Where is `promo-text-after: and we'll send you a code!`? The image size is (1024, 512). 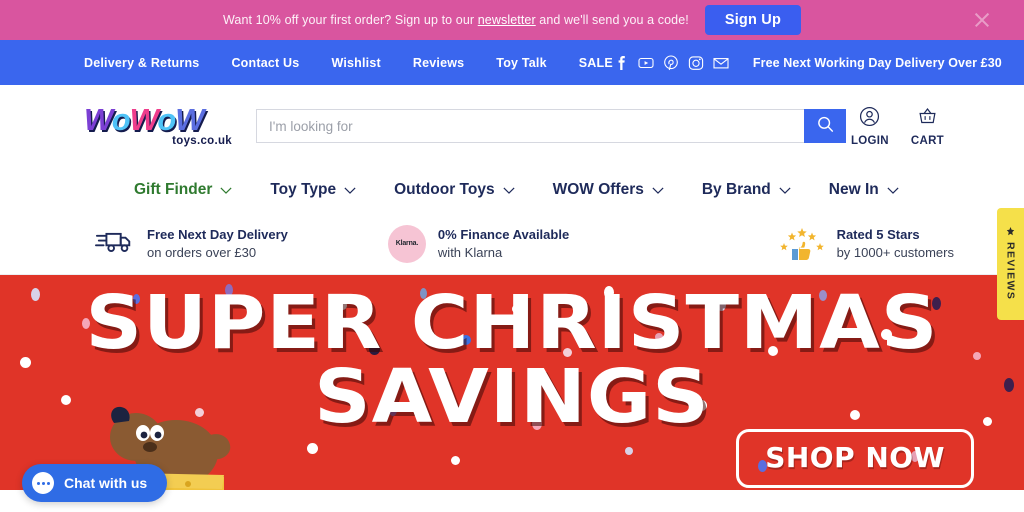 promo-text-after: and we'll send you a code! is located at coordinates (612, 20).